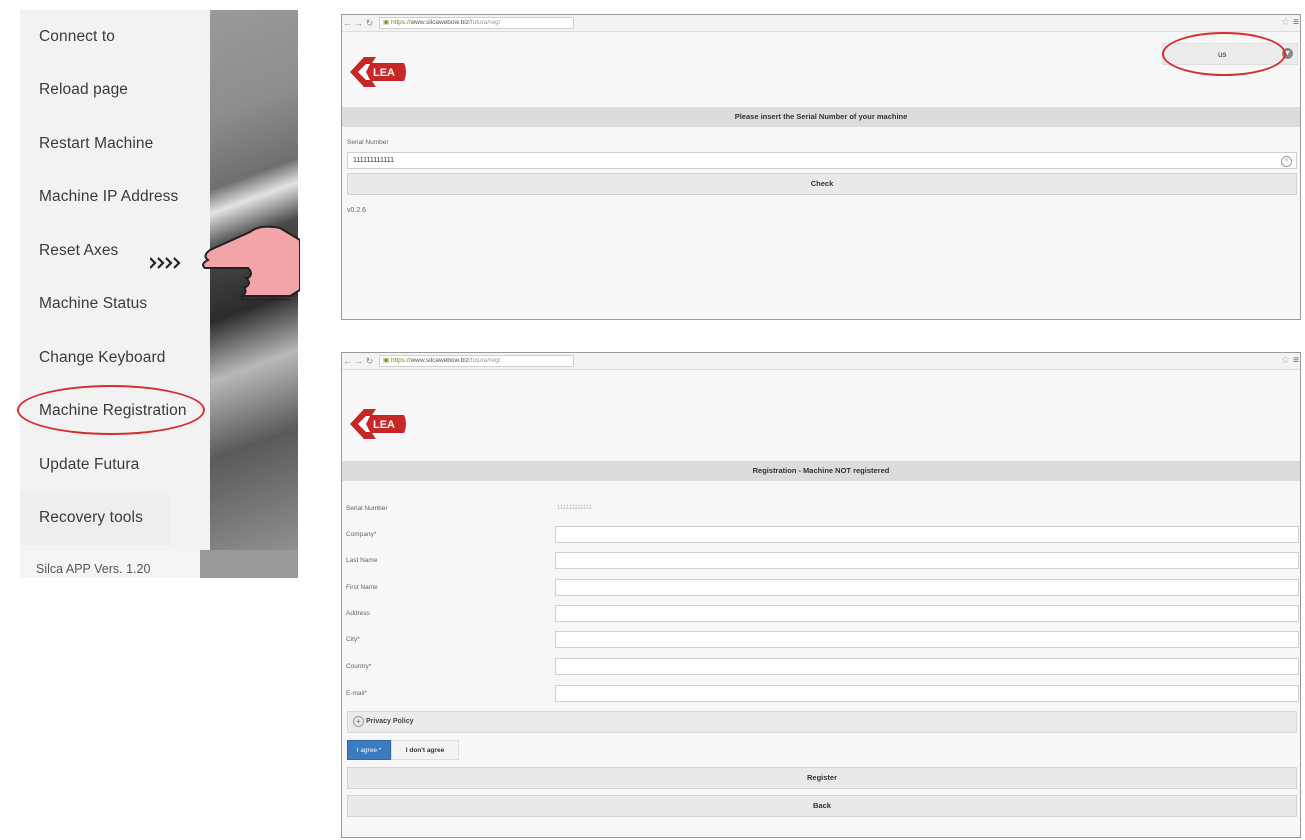 The width and height of the screenshot is (1305, 840). Describe the element at coordinates (111, 410) in the screenshot. I see `highlight-circle-machine-registration` at that location.